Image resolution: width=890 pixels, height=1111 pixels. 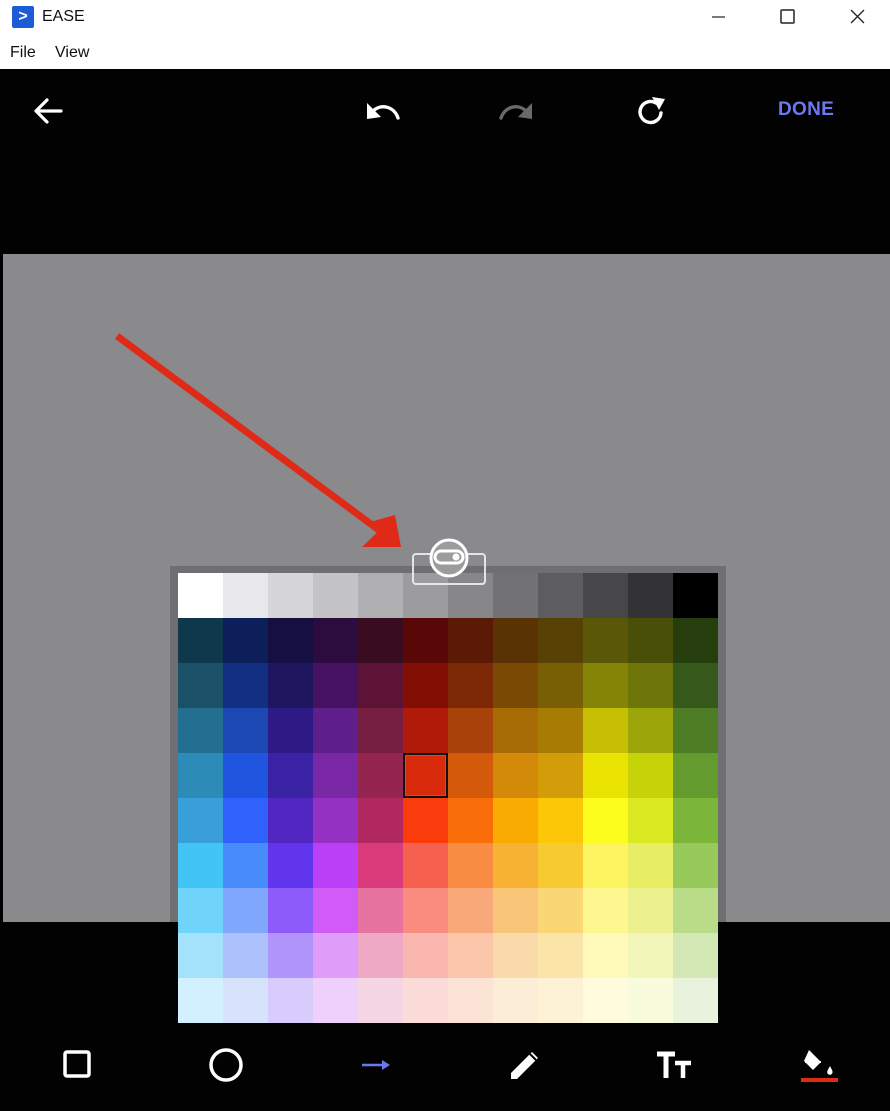 What do you see at coordinates (449, 561) in the screenshot?
I see `rotate-handle-icon` at bounding box center [449, 561].